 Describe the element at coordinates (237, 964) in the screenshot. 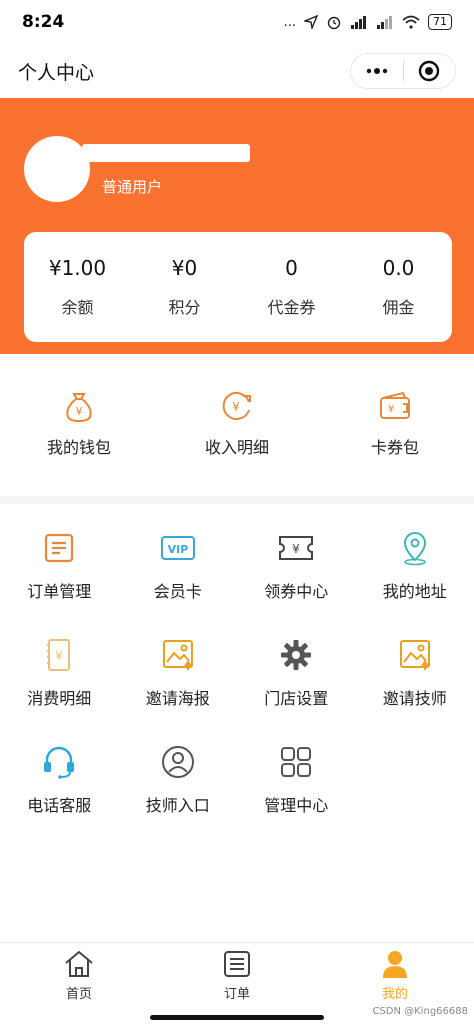

I see `list-icon` at that location.